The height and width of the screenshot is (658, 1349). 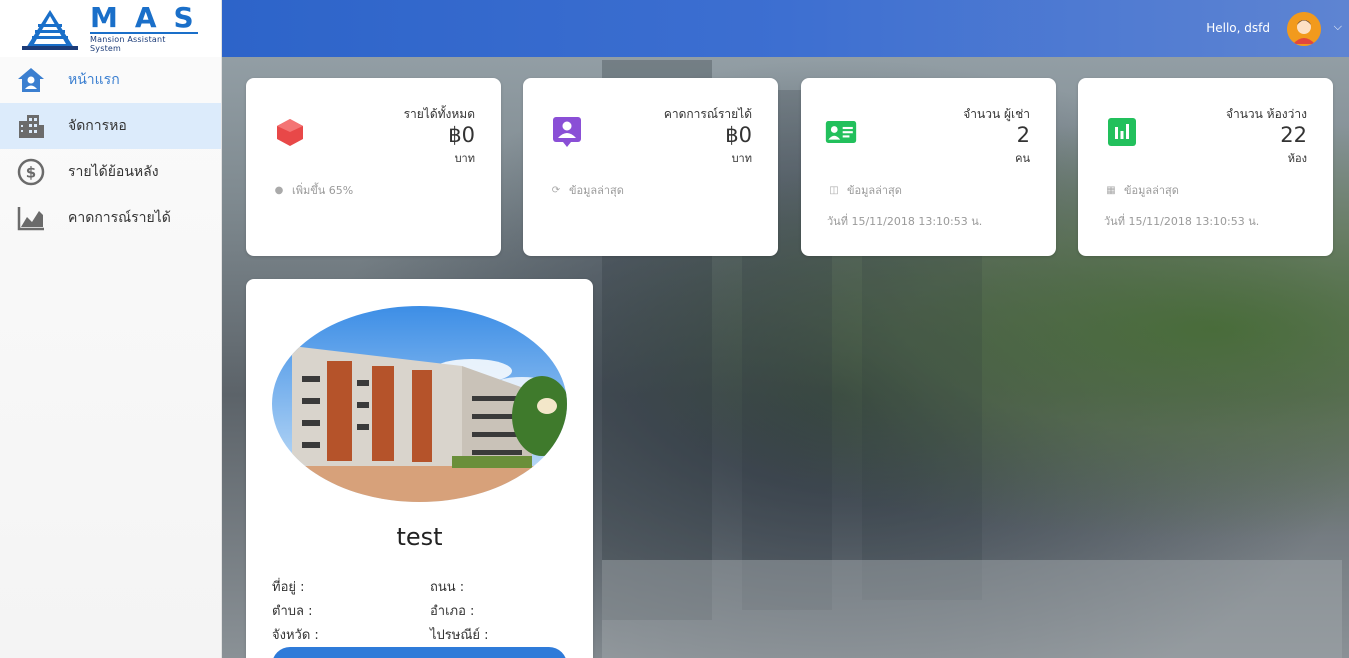 What do you see at coordinates (834, 190) in the screenshot?
I see `bookmark-icon: ◫` at bounding box center [834, 190].